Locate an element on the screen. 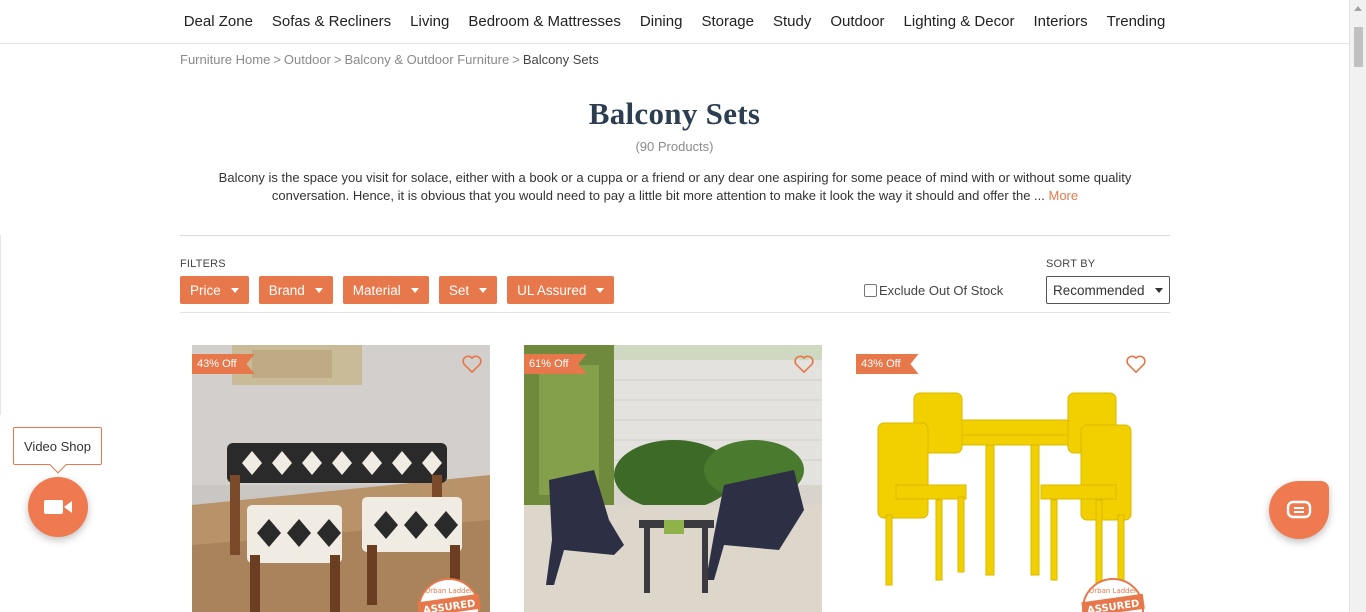 The image size is (1366, 612). page-title: Balcony Sets is located at coordinates (674, 113).